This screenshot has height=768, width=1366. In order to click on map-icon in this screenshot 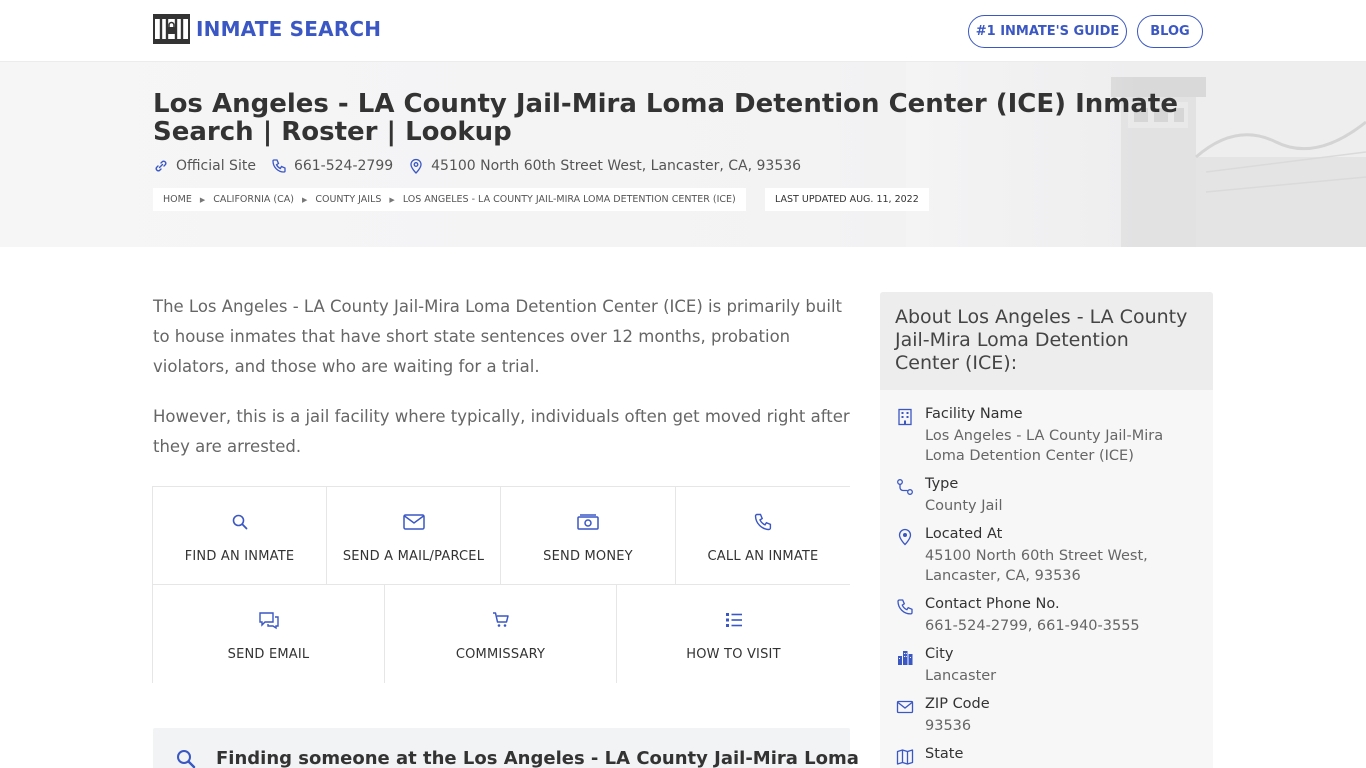, I will do `click(905, 757)`.